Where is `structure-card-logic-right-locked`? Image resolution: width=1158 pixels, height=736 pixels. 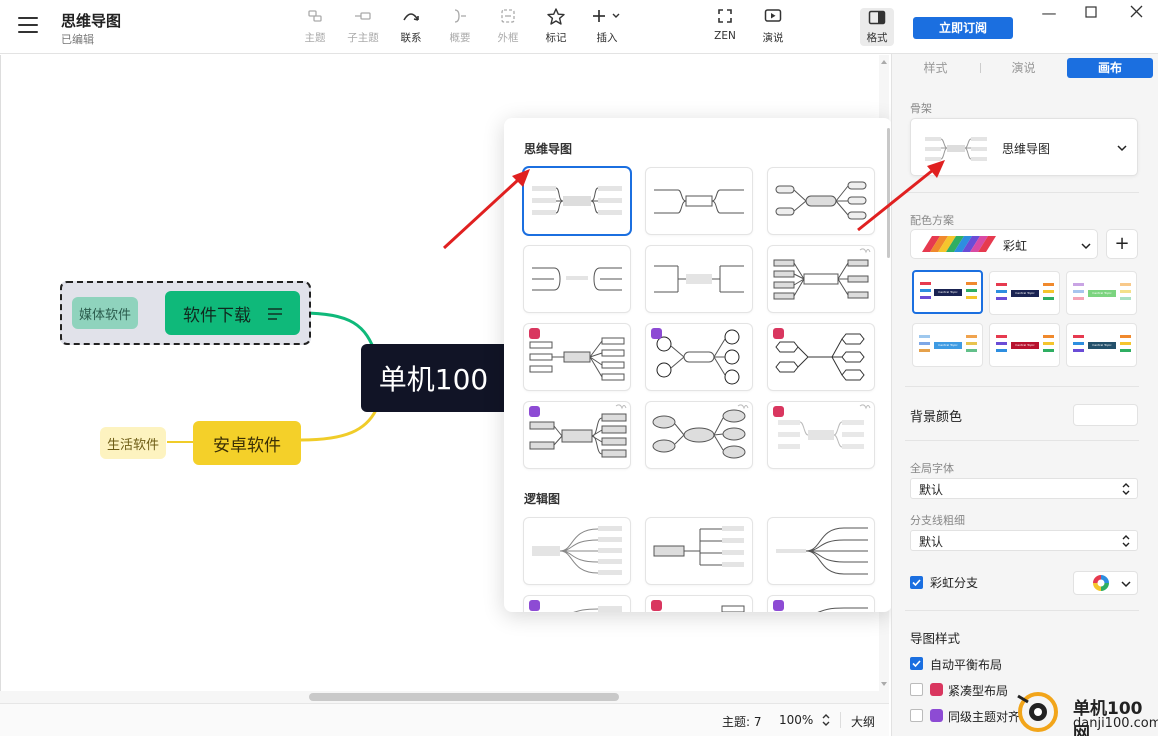 structure-card-logic-right-locked is located at coordinates (577, 357).